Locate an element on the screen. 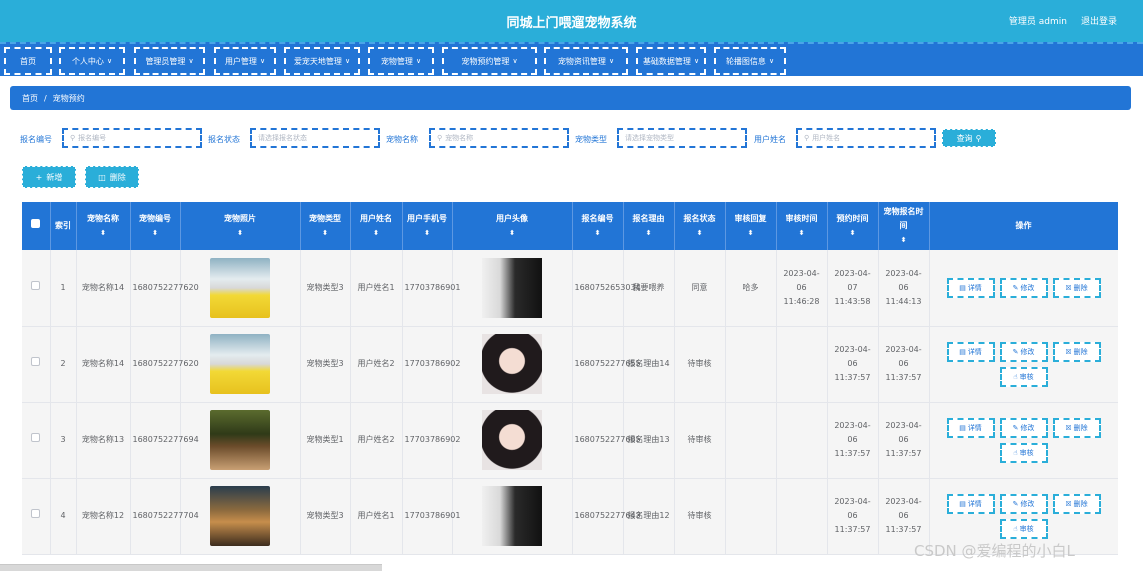 The image size is (1143, 571). trash-icon: ◫ is located at coordinates (102, 177).